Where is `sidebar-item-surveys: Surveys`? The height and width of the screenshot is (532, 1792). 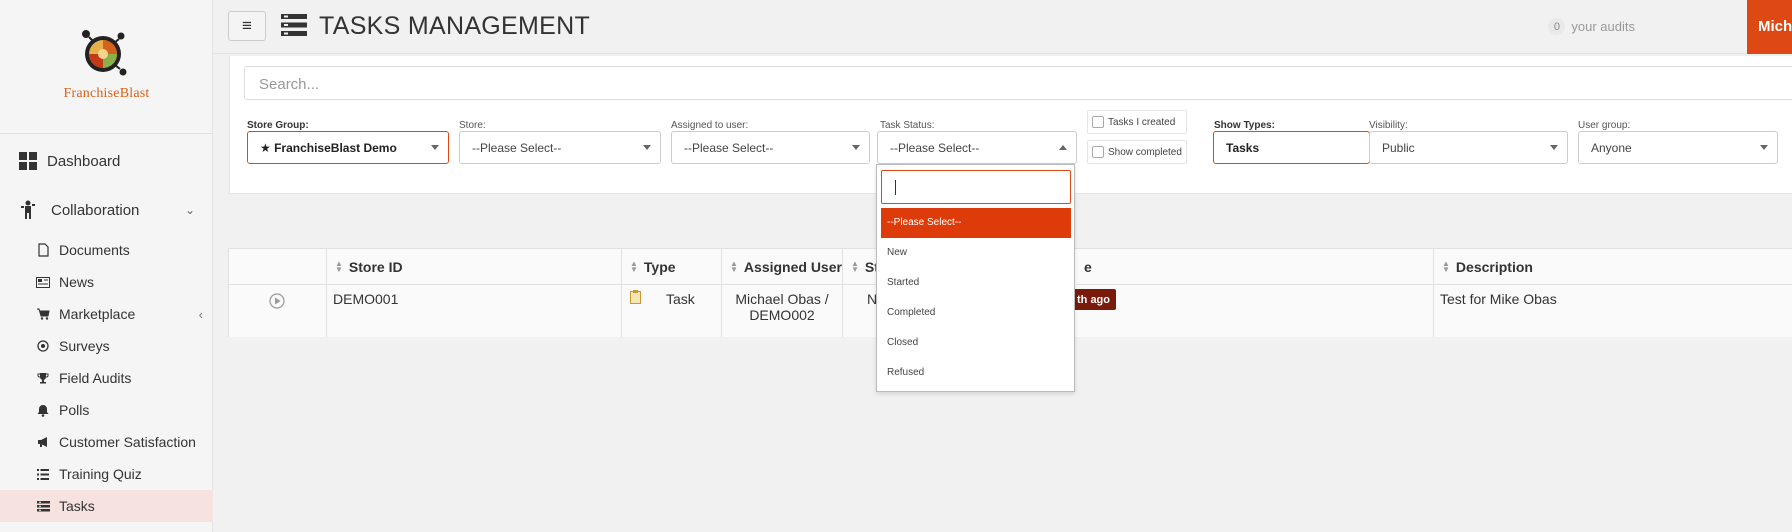
sidebar-item-surveys: Surveys is located at coordinates (106, 346).